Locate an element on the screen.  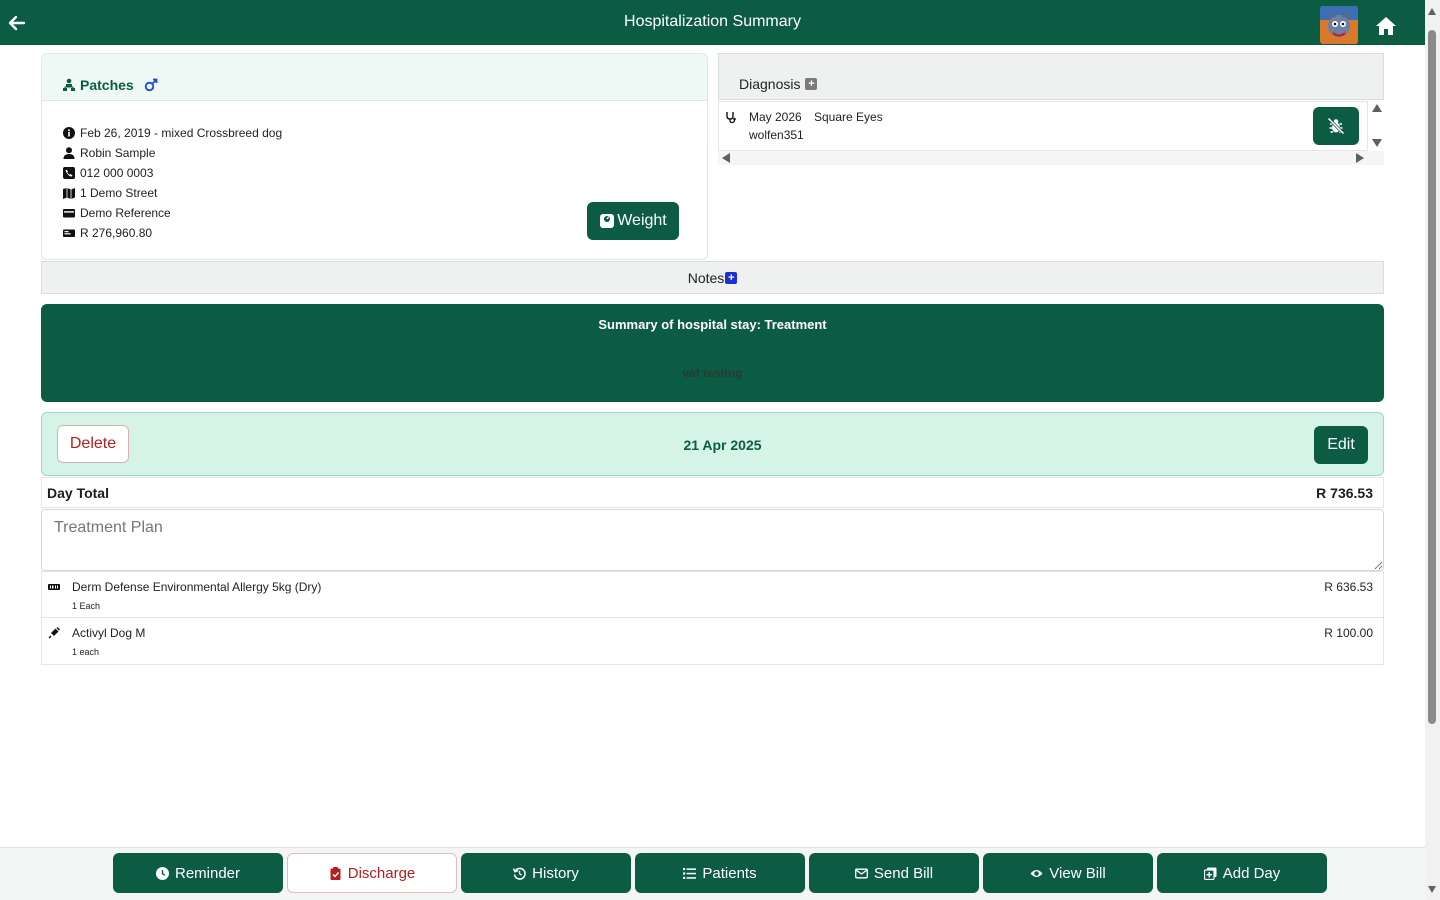
diagnosis-title: Diagnosis is located at coordinates (770, 84).